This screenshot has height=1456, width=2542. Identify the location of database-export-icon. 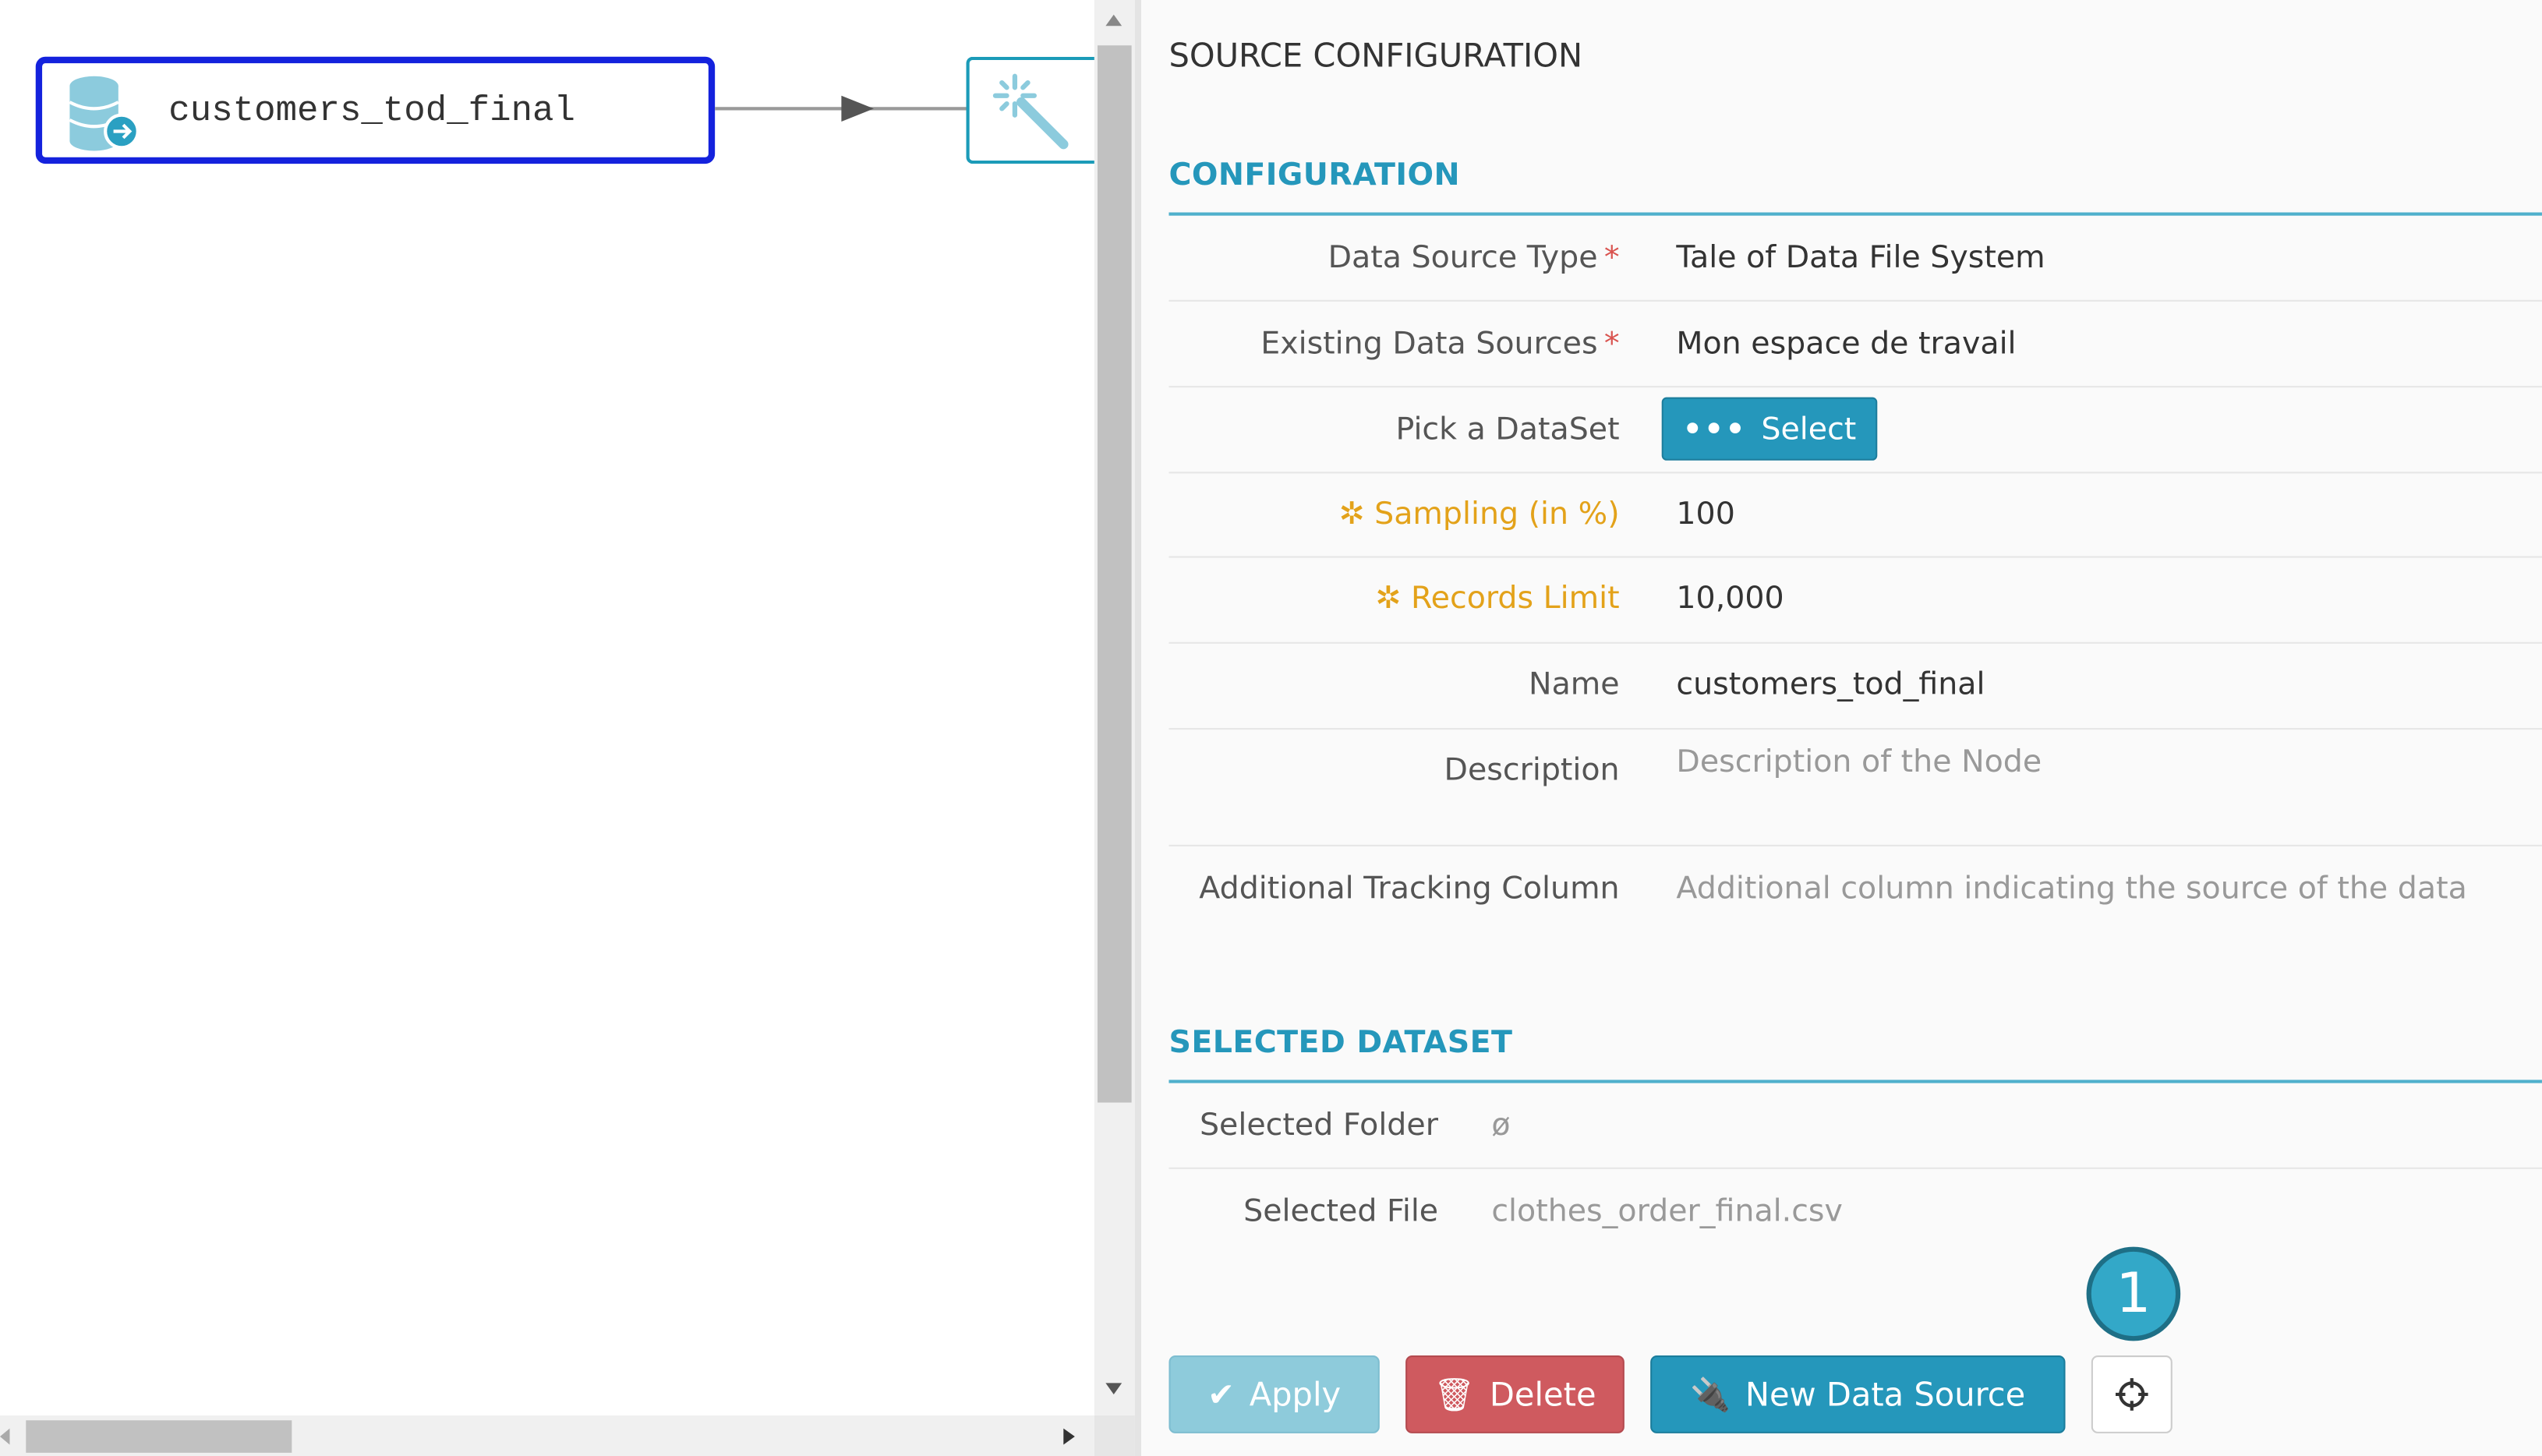
(104, 113).